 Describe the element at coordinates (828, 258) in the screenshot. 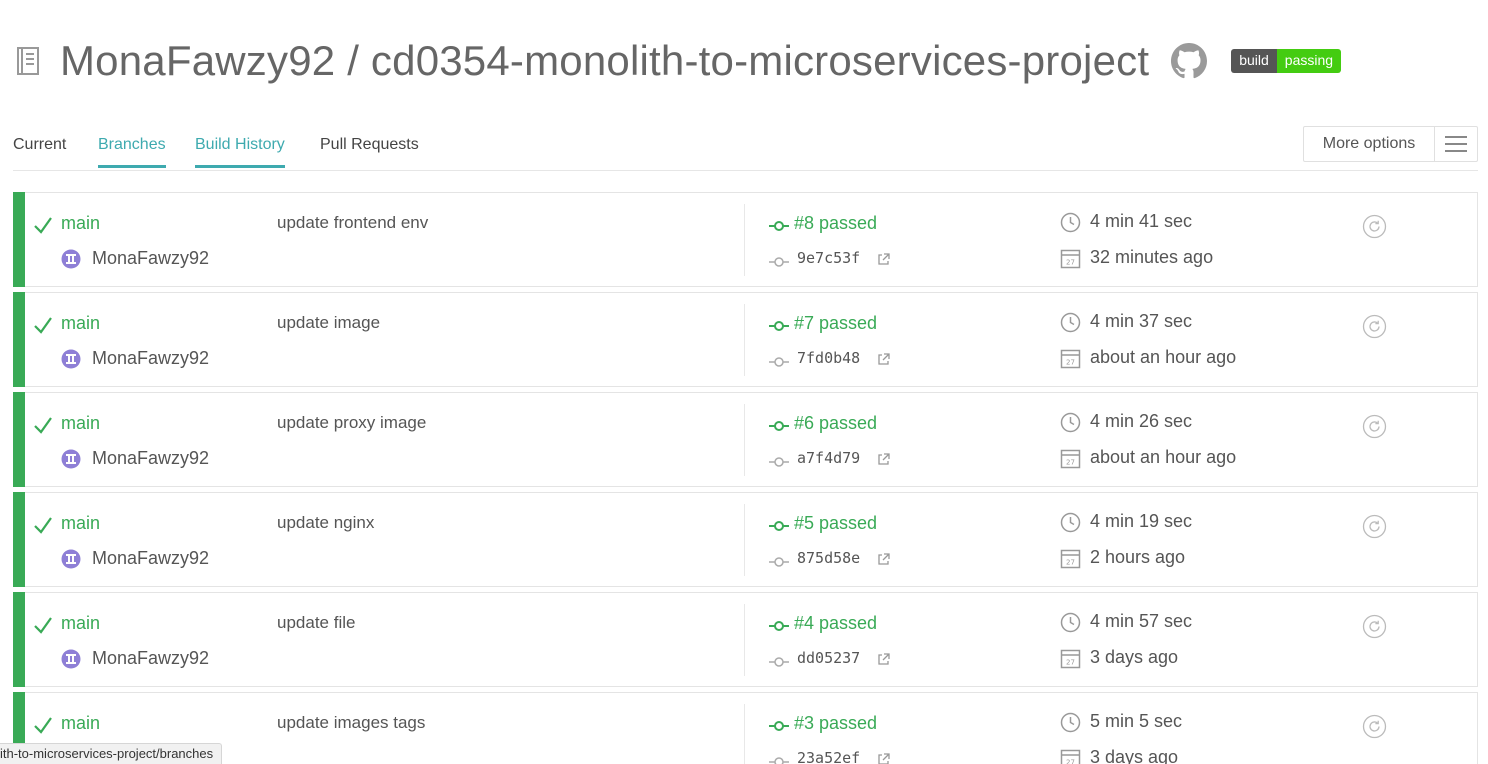

I see `commit-sha: 9e7c53f` at that location.